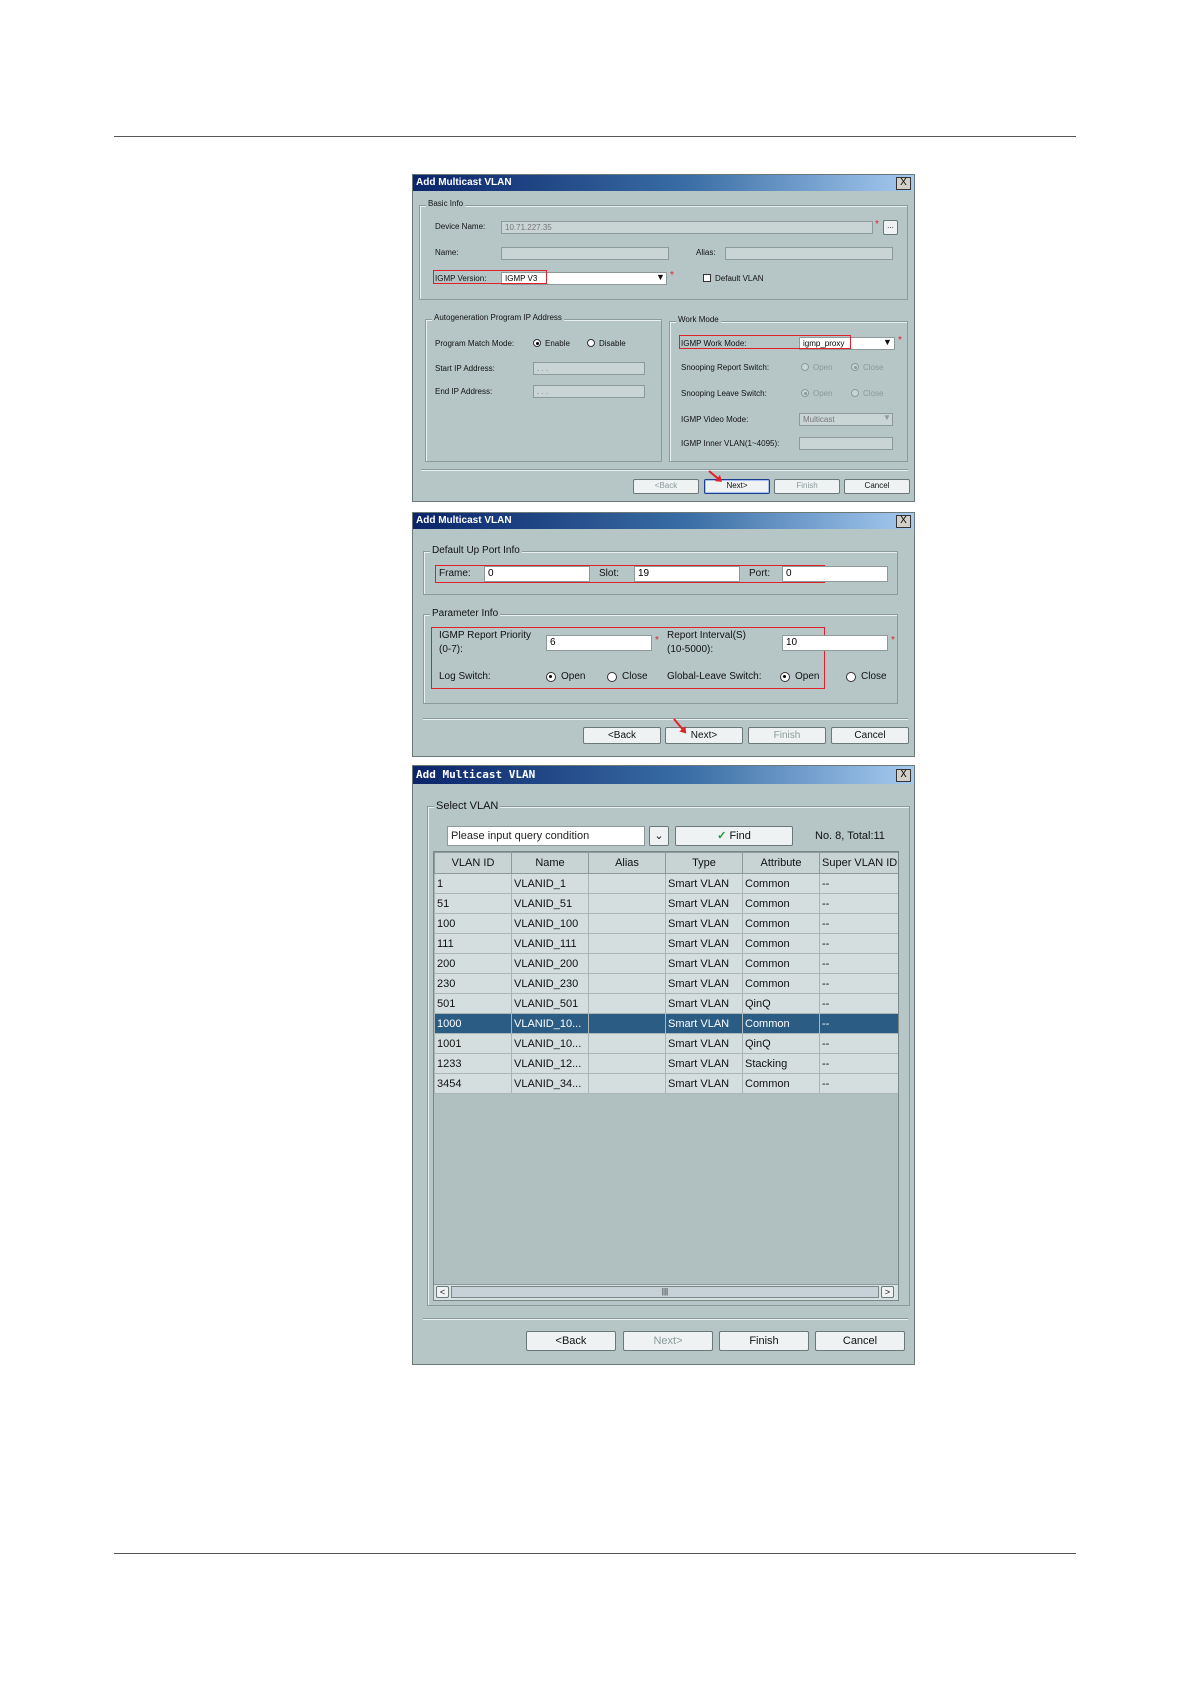 The width and height of the screenshot is (1191, 1684). I want to click on interval-field: 10, so click(835, 643).